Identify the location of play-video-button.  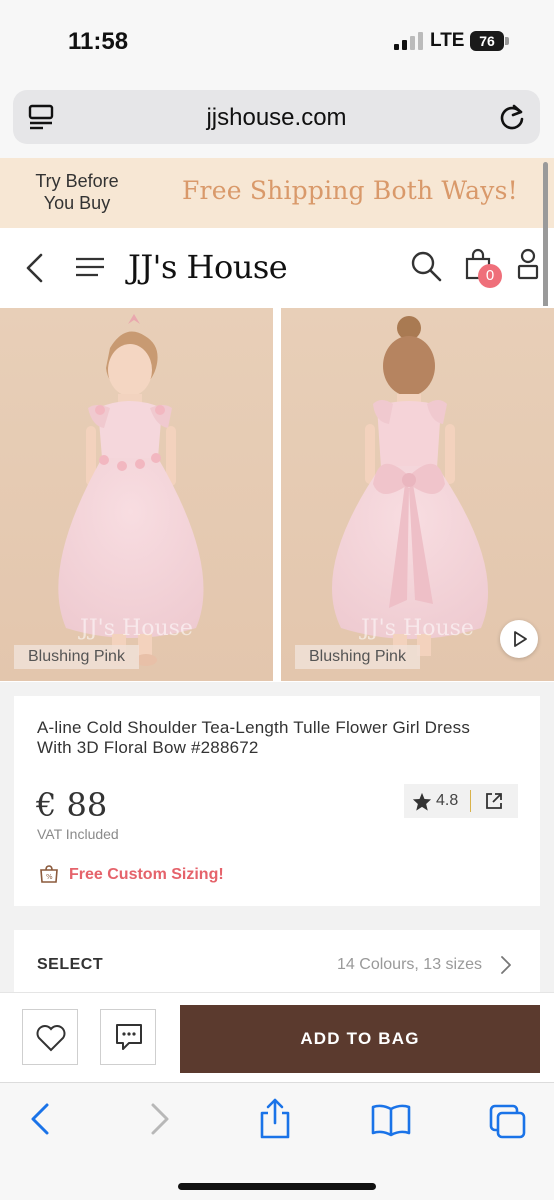
(519, 639).